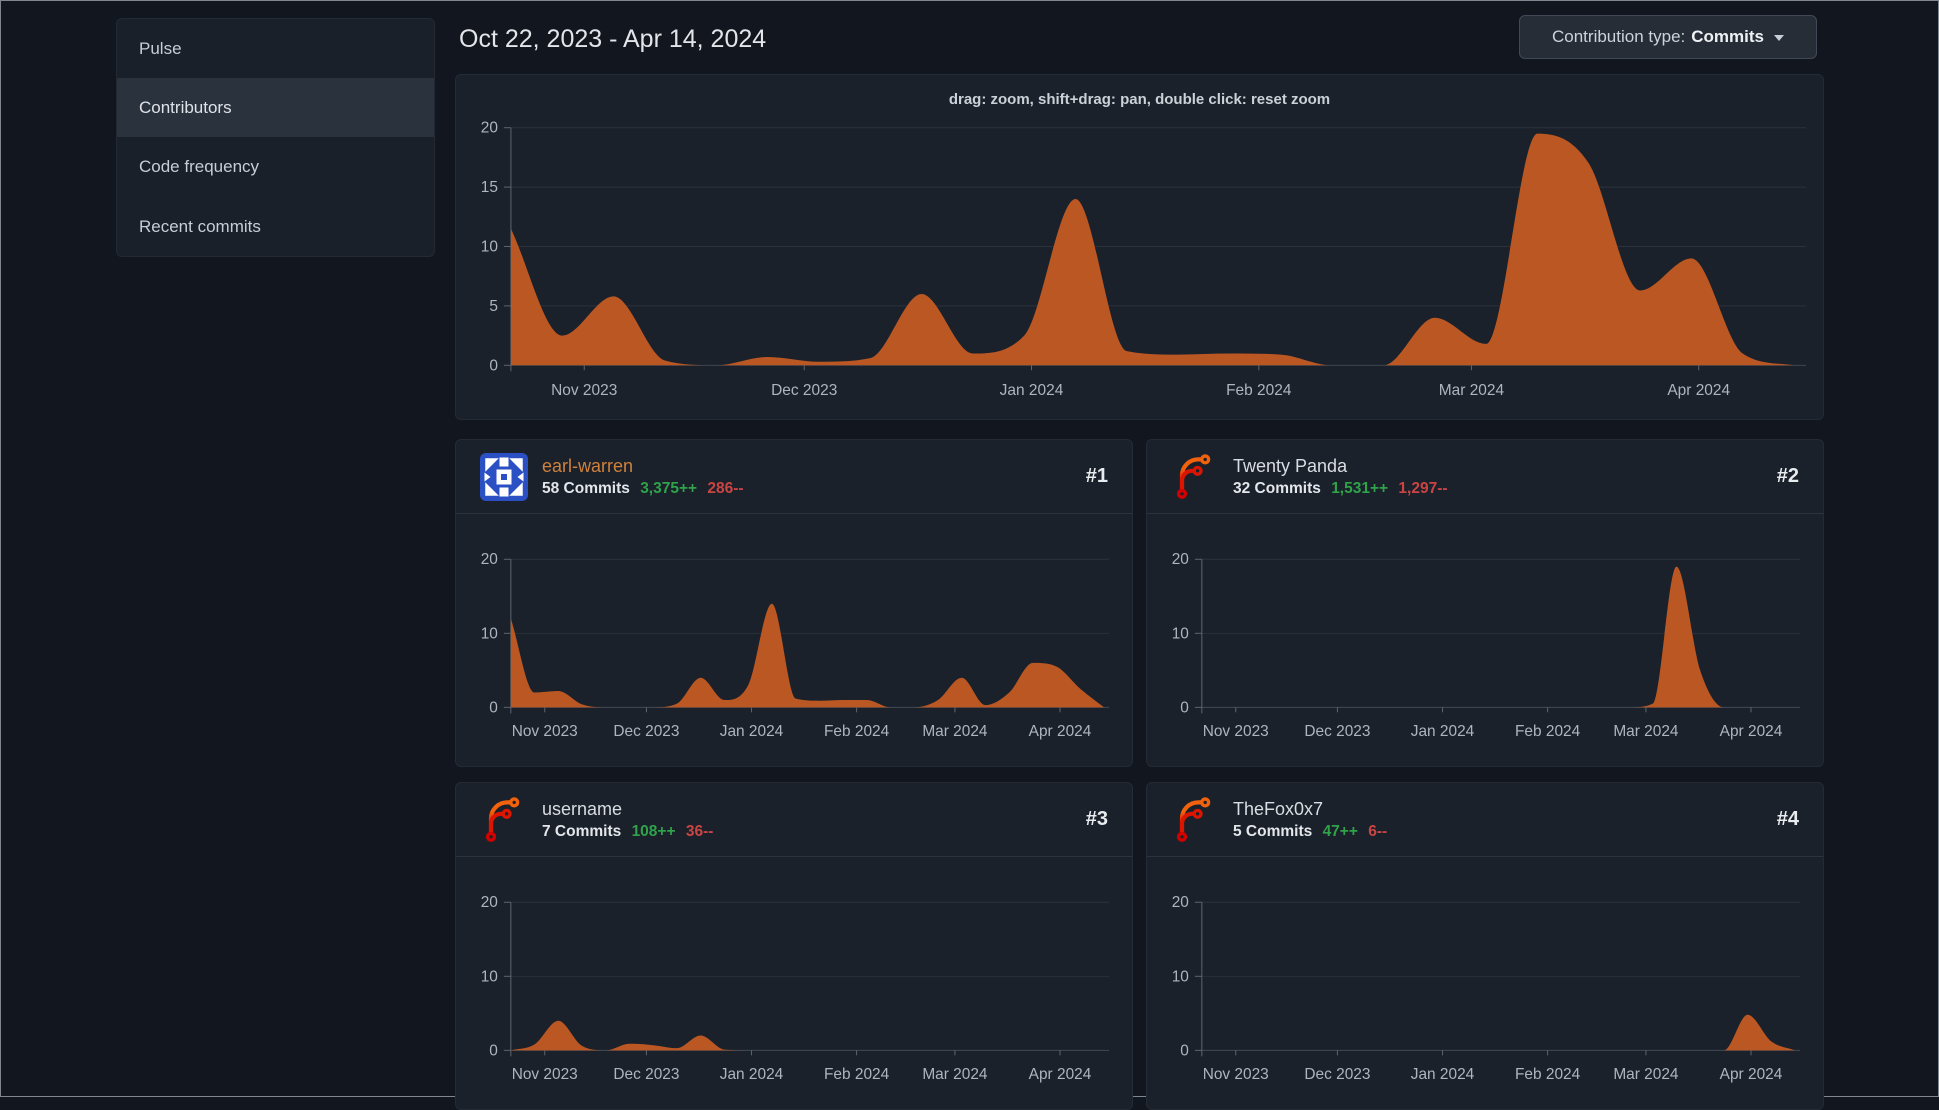 Image resolution: width=1939 pixels, height=1110 pixels. I want to click on rank-badge: #3, so click(1096, 819).